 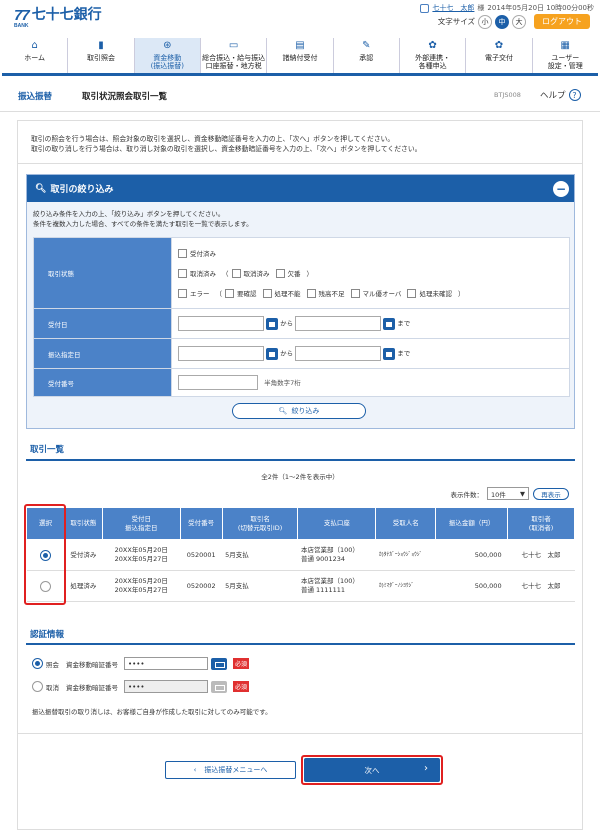 What do you see at coordinates (141, 581) in the screenshot?
I see `row-accept-date: 20XX年05月20日` at bounding box center [141, 581].